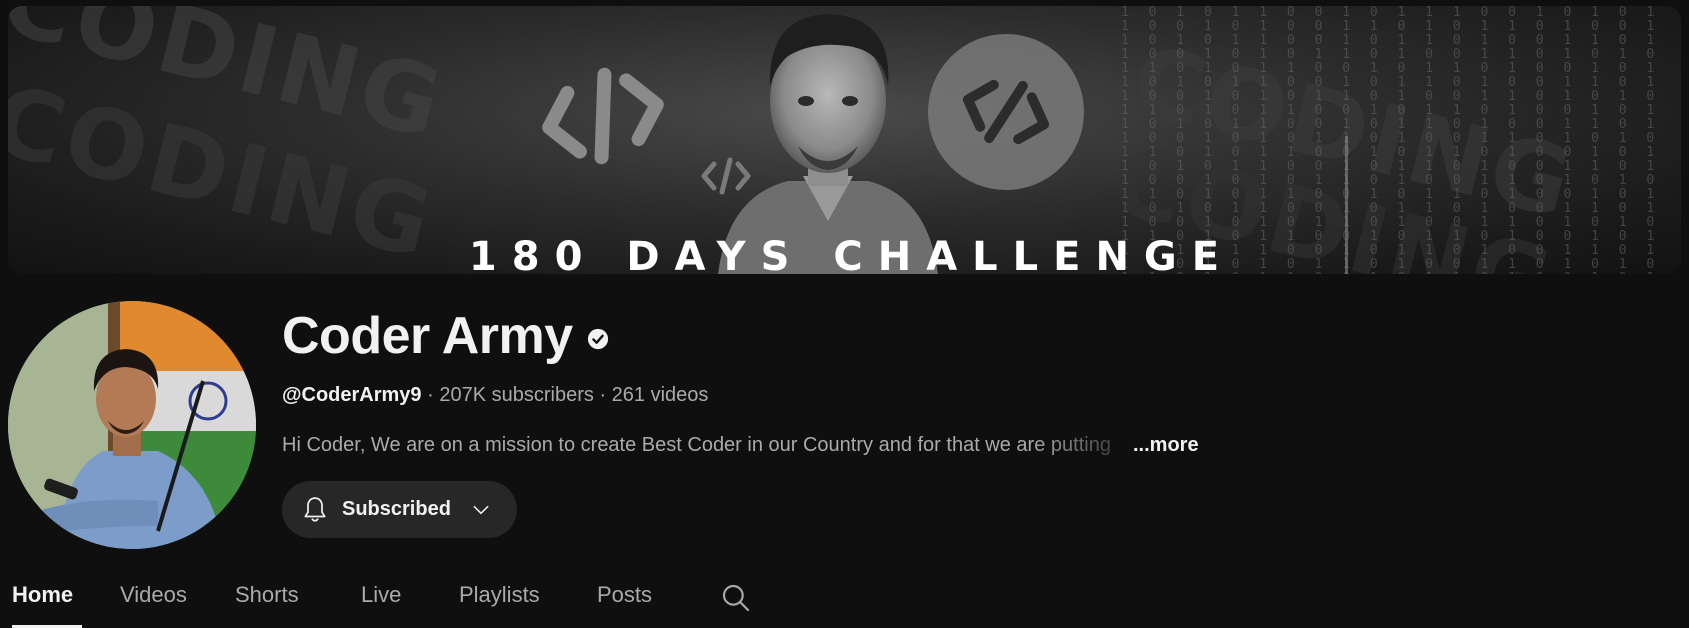 The width and height of the screenshot is (1689, 628). I want to click on avatar-image, so click(132, 425).